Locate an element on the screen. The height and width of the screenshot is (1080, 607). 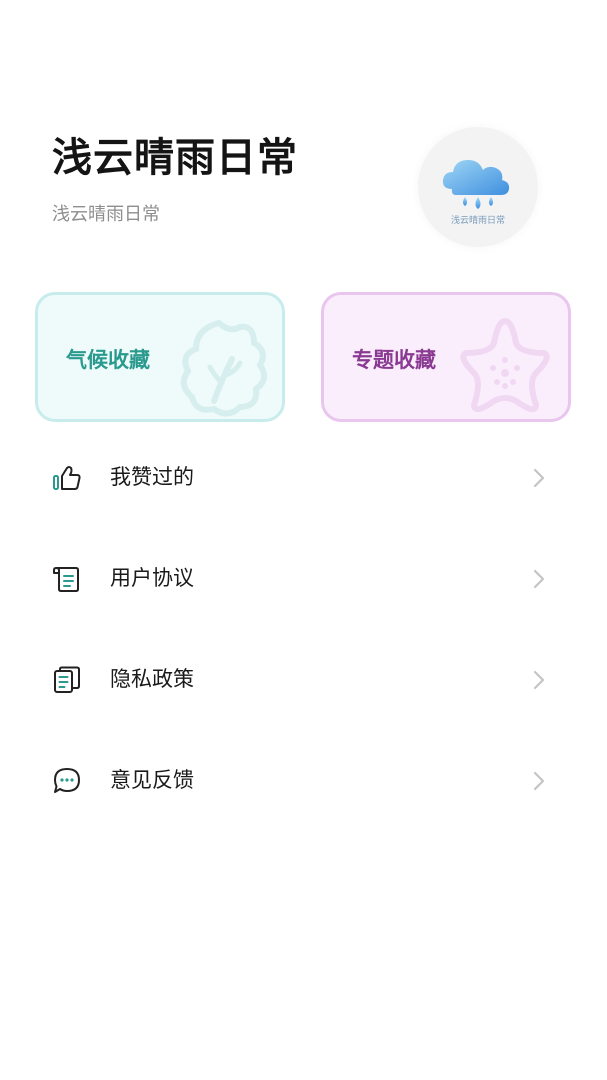
menu-item-user-agreement: 用户协议 is located at coordinates (303, 579).